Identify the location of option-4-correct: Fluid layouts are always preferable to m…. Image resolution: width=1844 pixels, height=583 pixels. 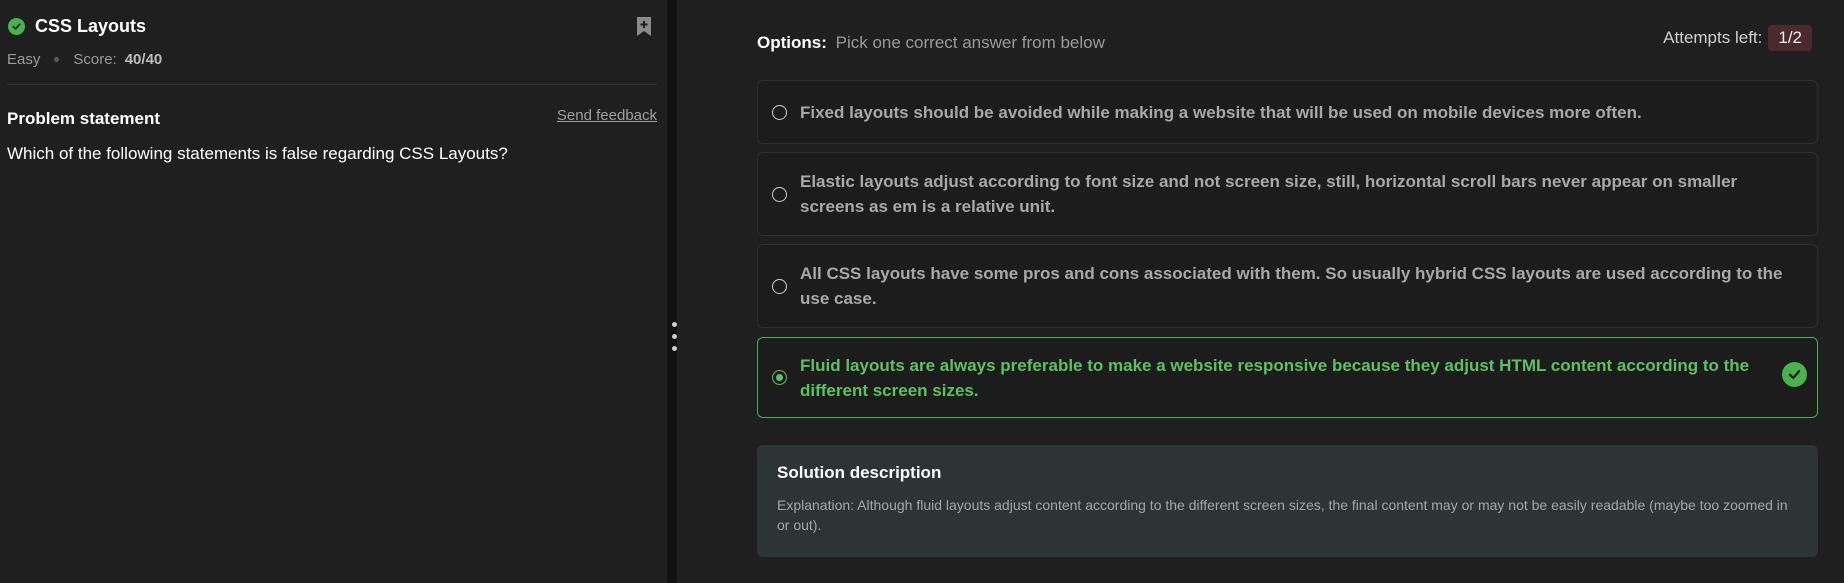
(1287, 377).